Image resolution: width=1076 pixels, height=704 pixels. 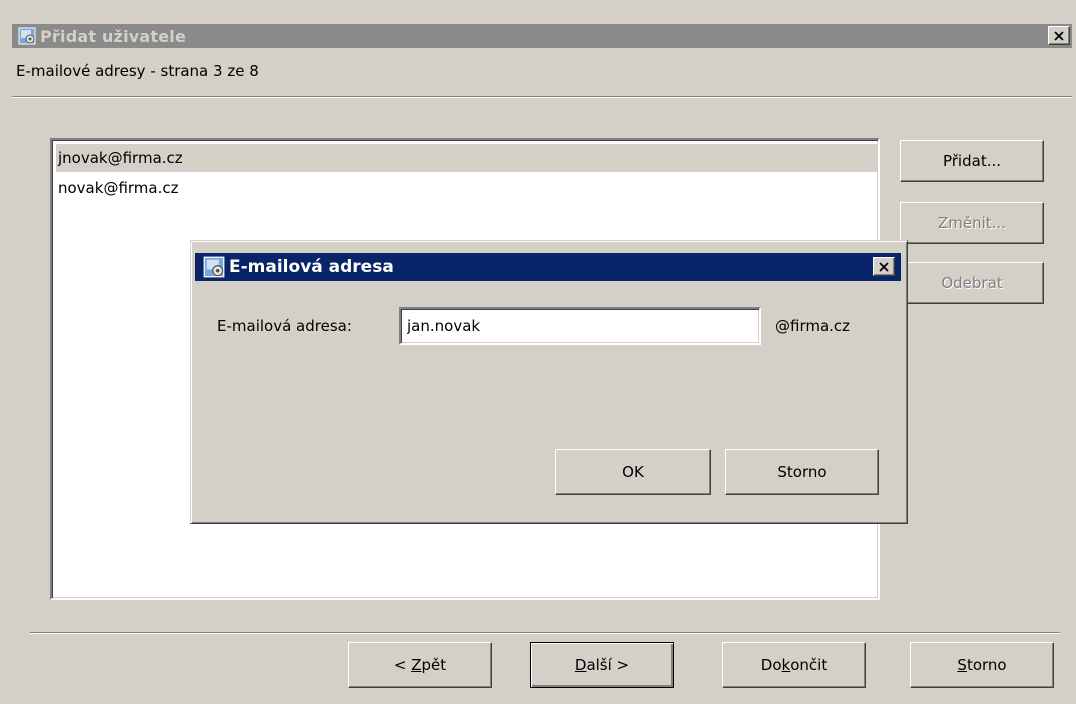 What do you see at coordinates (467, 188) in the screenshot?
I see `list-item: novak@firma.cz` at bounding box center [467, 188].